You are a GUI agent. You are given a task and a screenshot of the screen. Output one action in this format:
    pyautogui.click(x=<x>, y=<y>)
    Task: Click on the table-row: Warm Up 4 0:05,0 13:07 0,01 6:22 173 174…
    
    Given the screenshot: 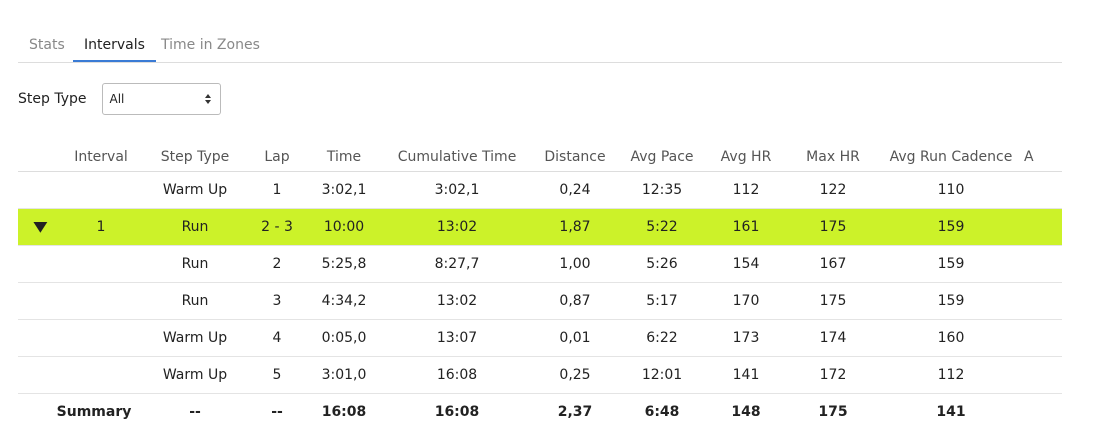 What is the action you would take?
    pyautogui.click(x=540, y=338)
    